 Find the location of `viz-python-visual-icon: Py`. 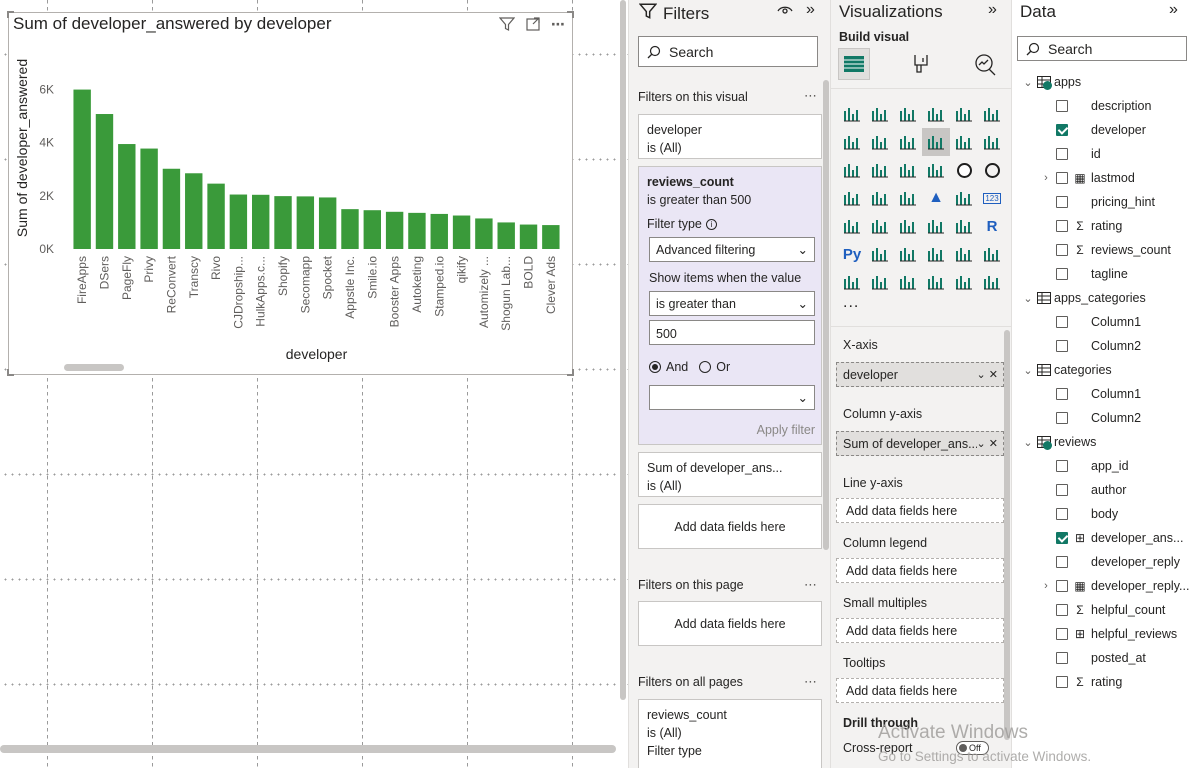

viz-python-visual-icon: Py is located at coordinates (852, 254).